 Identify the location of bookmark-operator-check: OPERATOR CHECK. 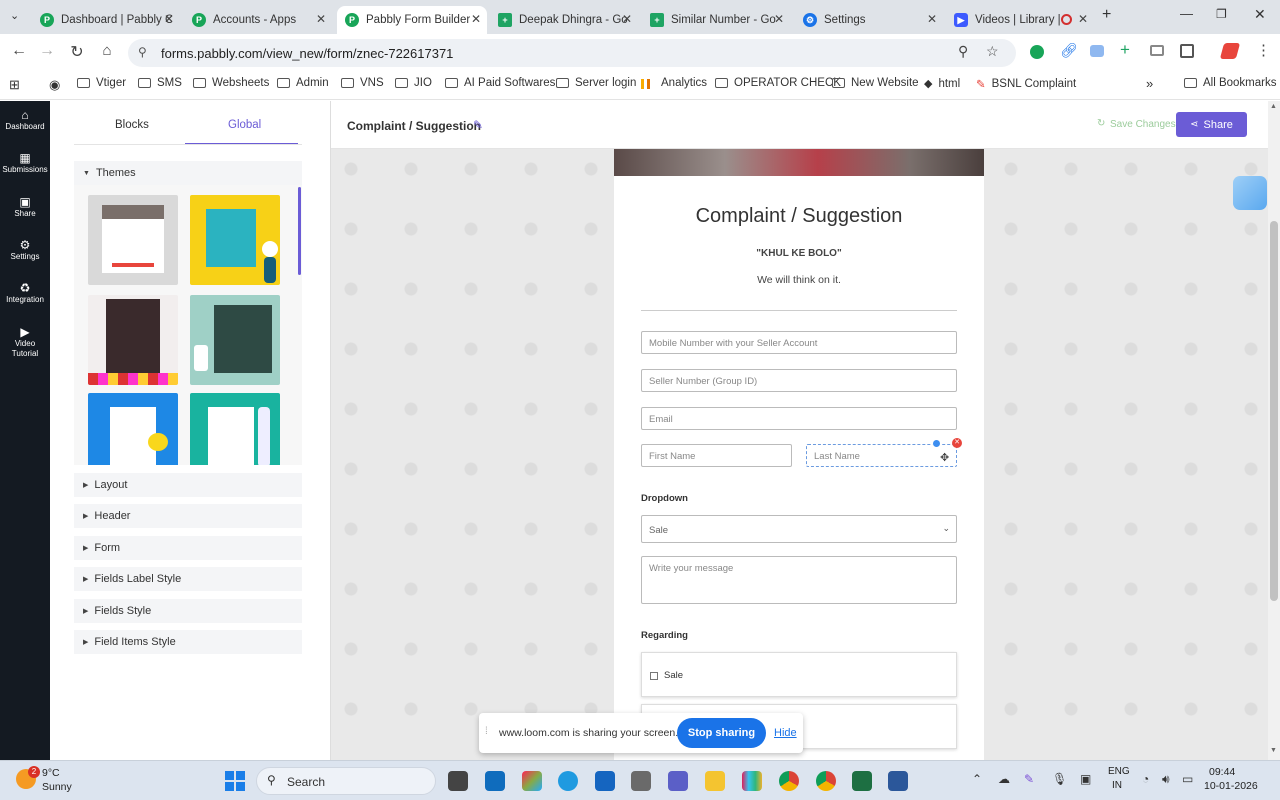
(778, 83).